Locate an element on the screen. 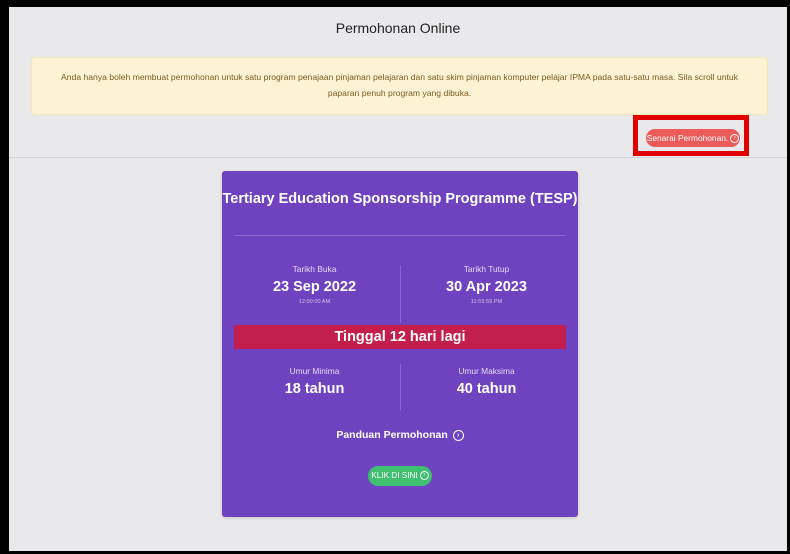 The height and width of the screenshot is (554, 790). open-date-label: Tarikh Buka is located at coordinates (314, 269).